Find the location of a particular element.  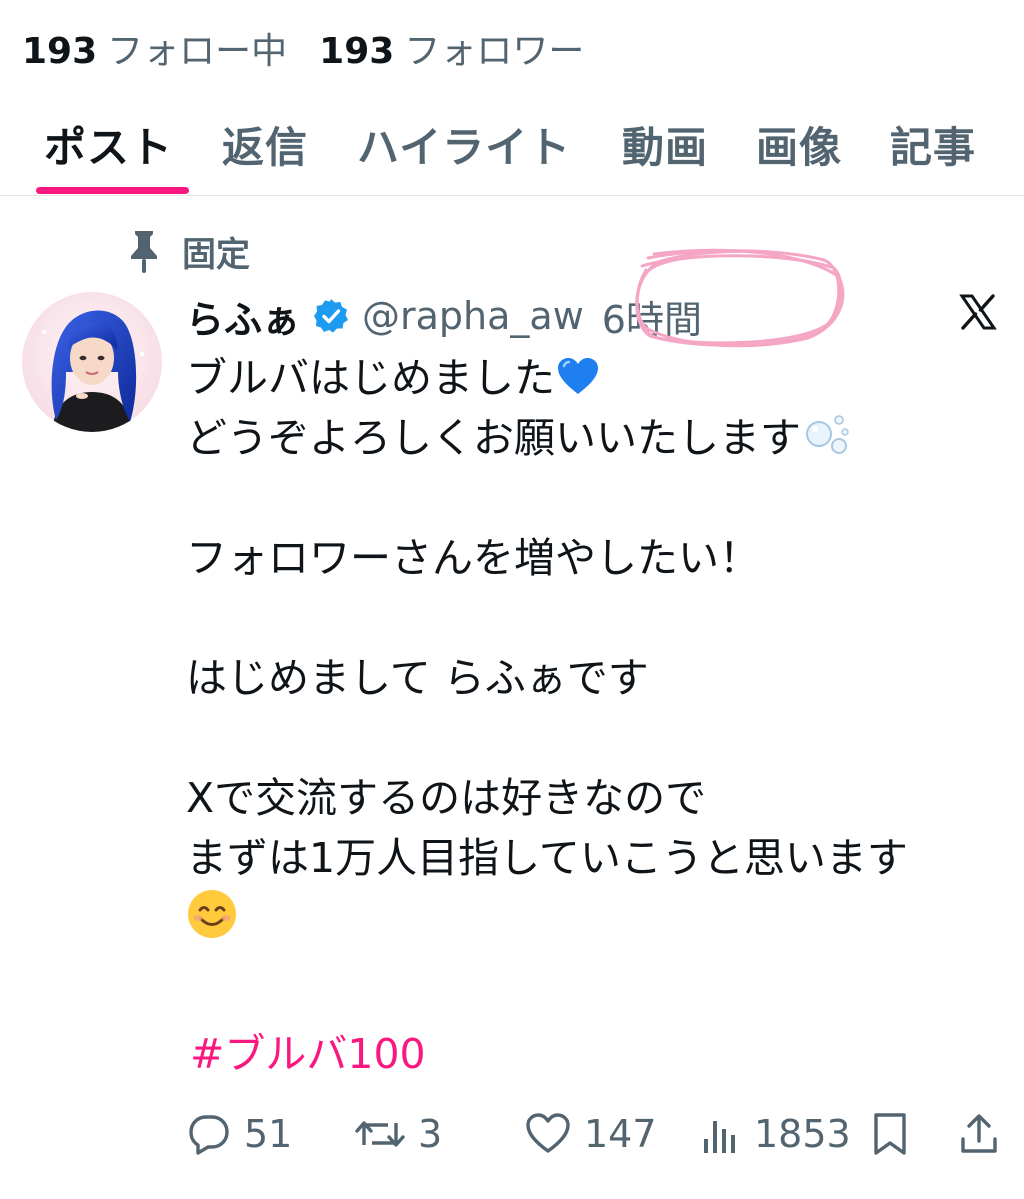

tab-highlights: ハイライト is located at coordinates (464, 144).